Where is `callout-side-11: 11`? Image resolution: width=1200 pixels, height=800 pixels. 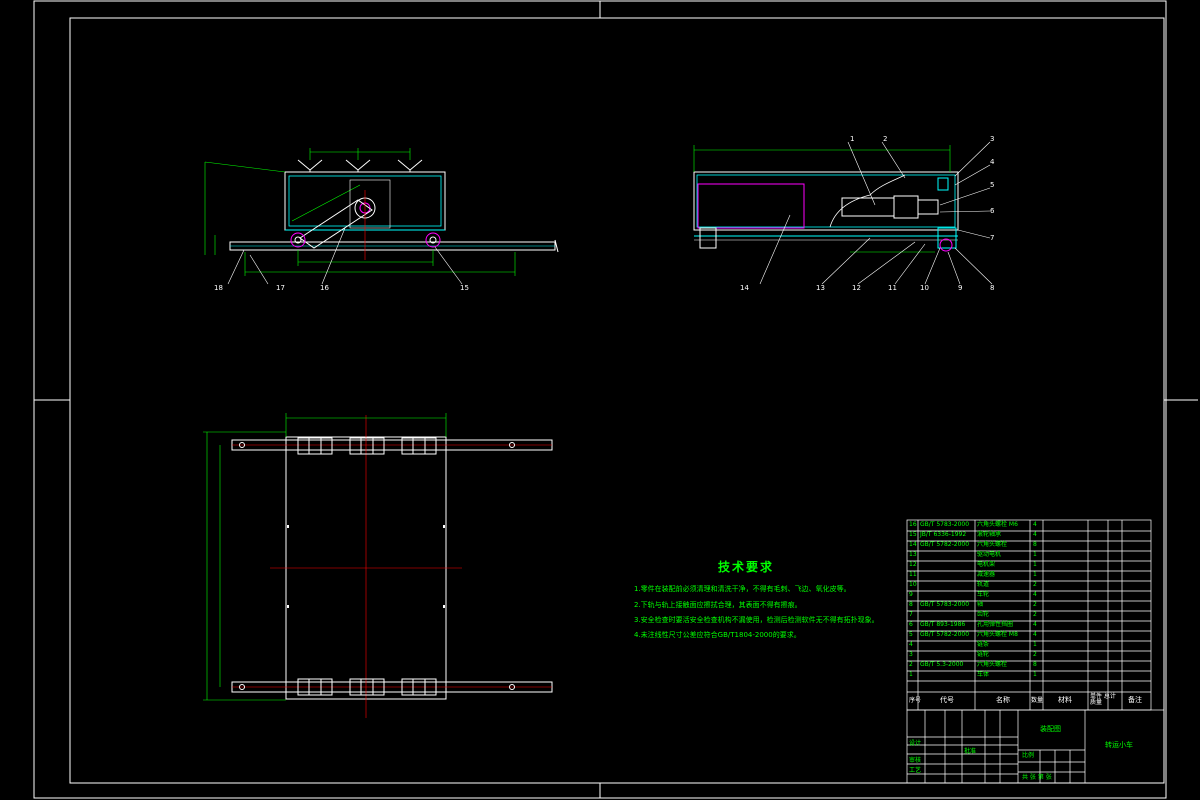
callout-side-11: 11 is located at coordinates (892, 288).